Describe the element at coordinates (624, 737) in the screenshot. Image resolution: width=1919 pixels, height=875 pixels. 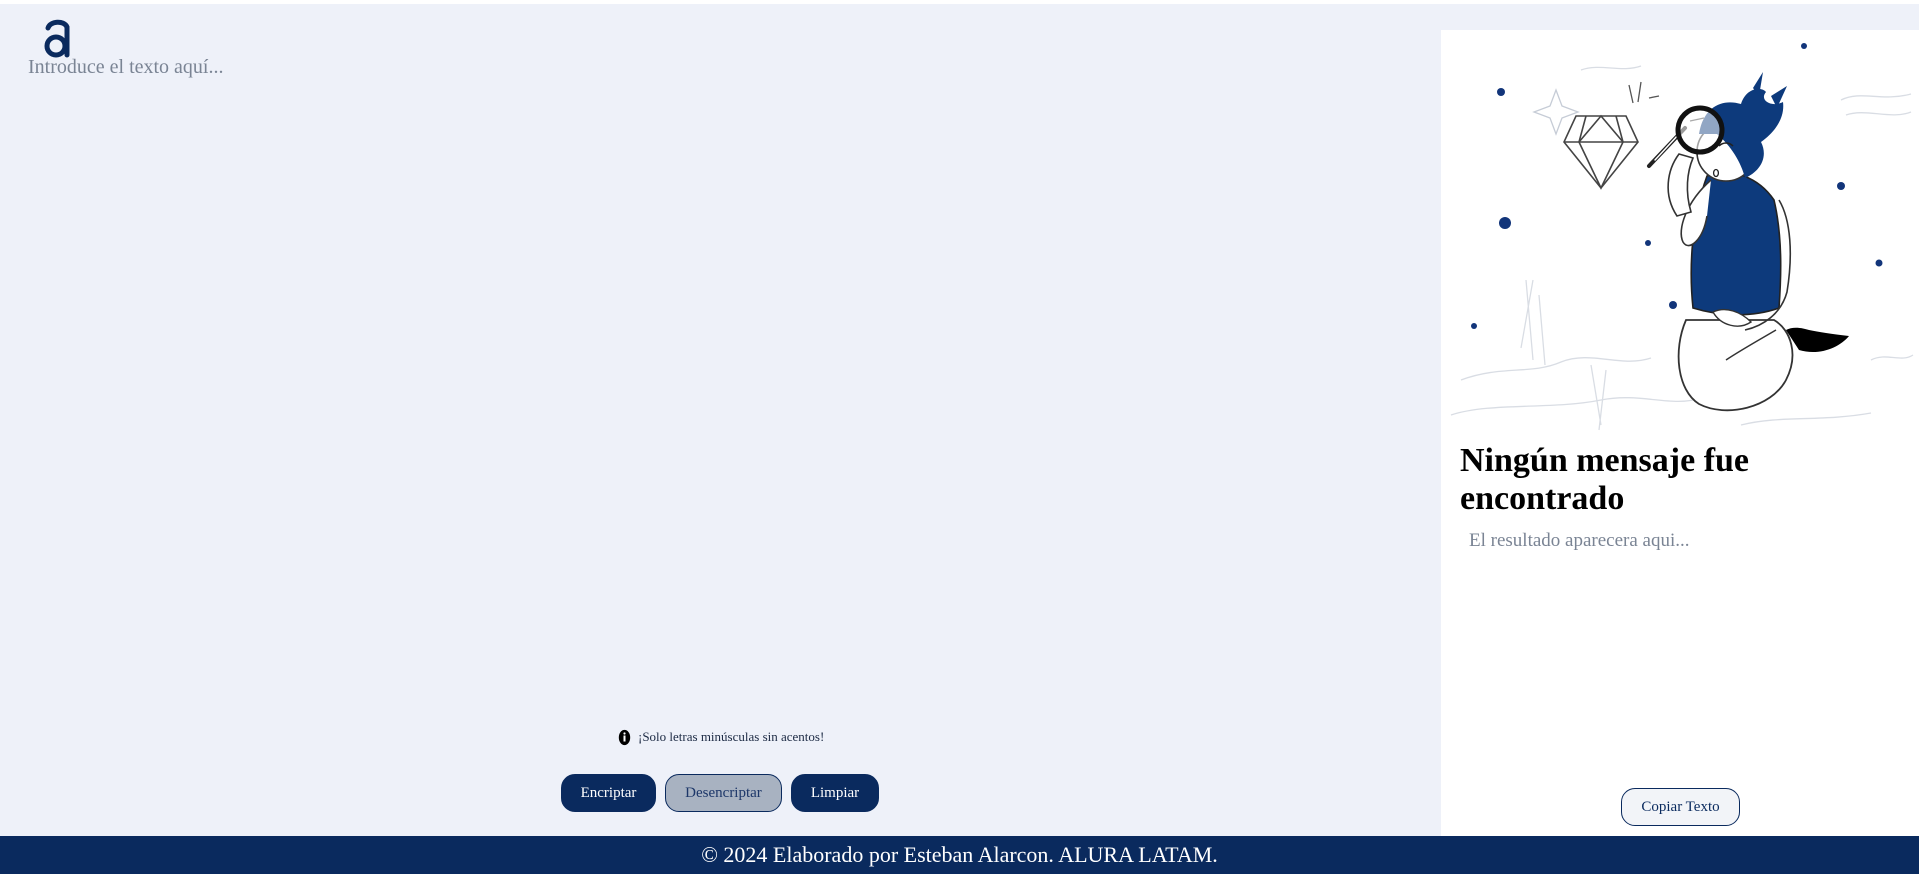
I see `info-icon` at that location.